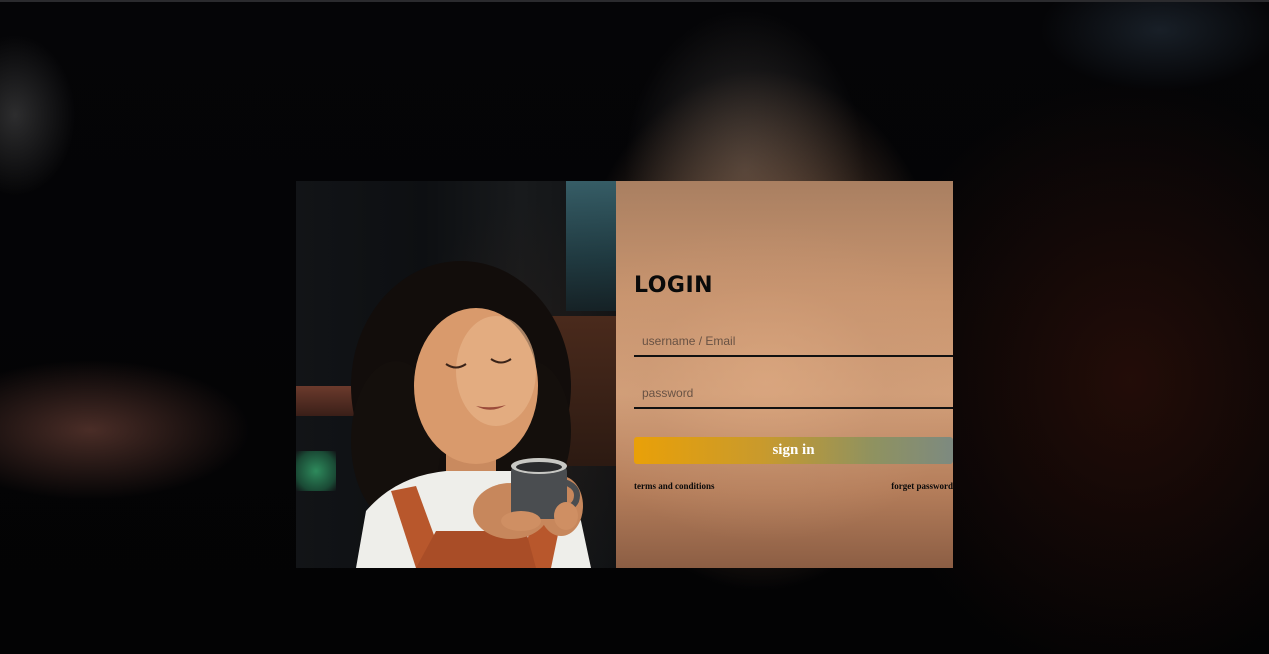 This screenshot has width=1269, height=654. I want to click on woman-with-coffee-photo, so click(456, 374).